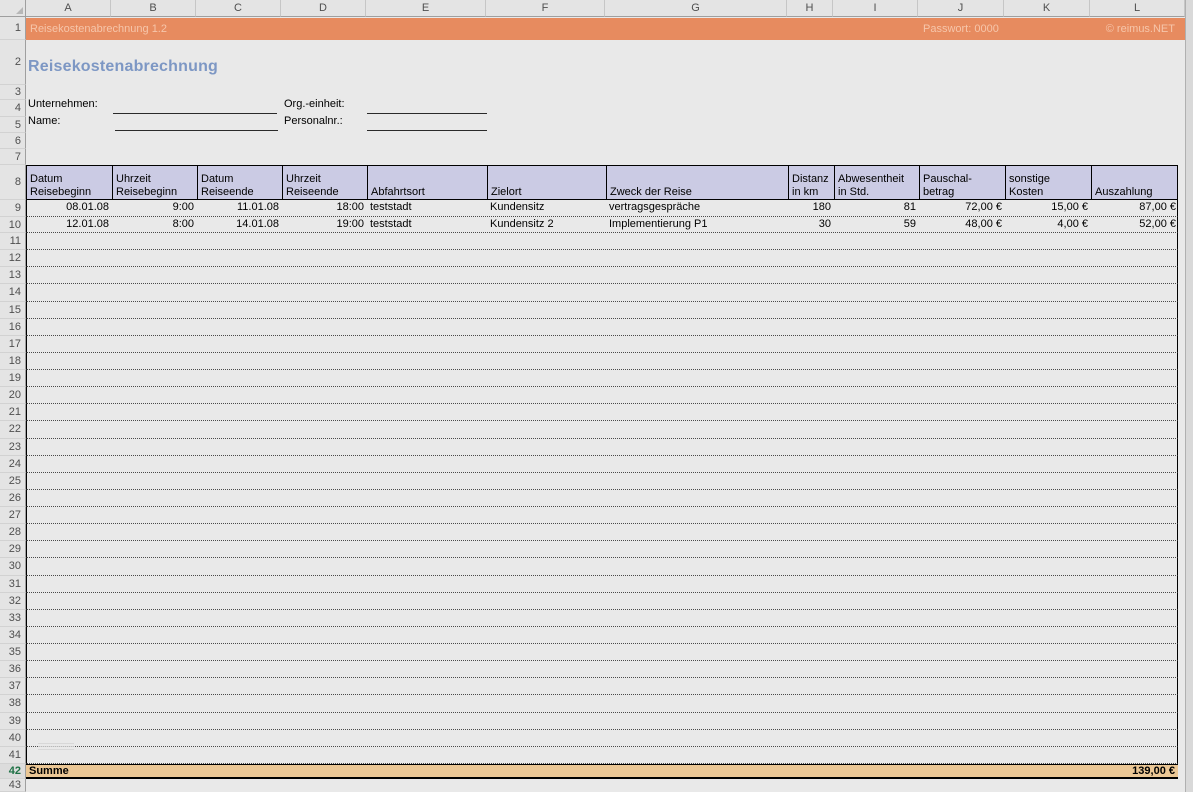 This screenshot has width=1193, height=792. Describe the element at coordinates (697, 208) in the screenshot. I see `cell-zweck-der-reise: vertragsgespräche` at that location.